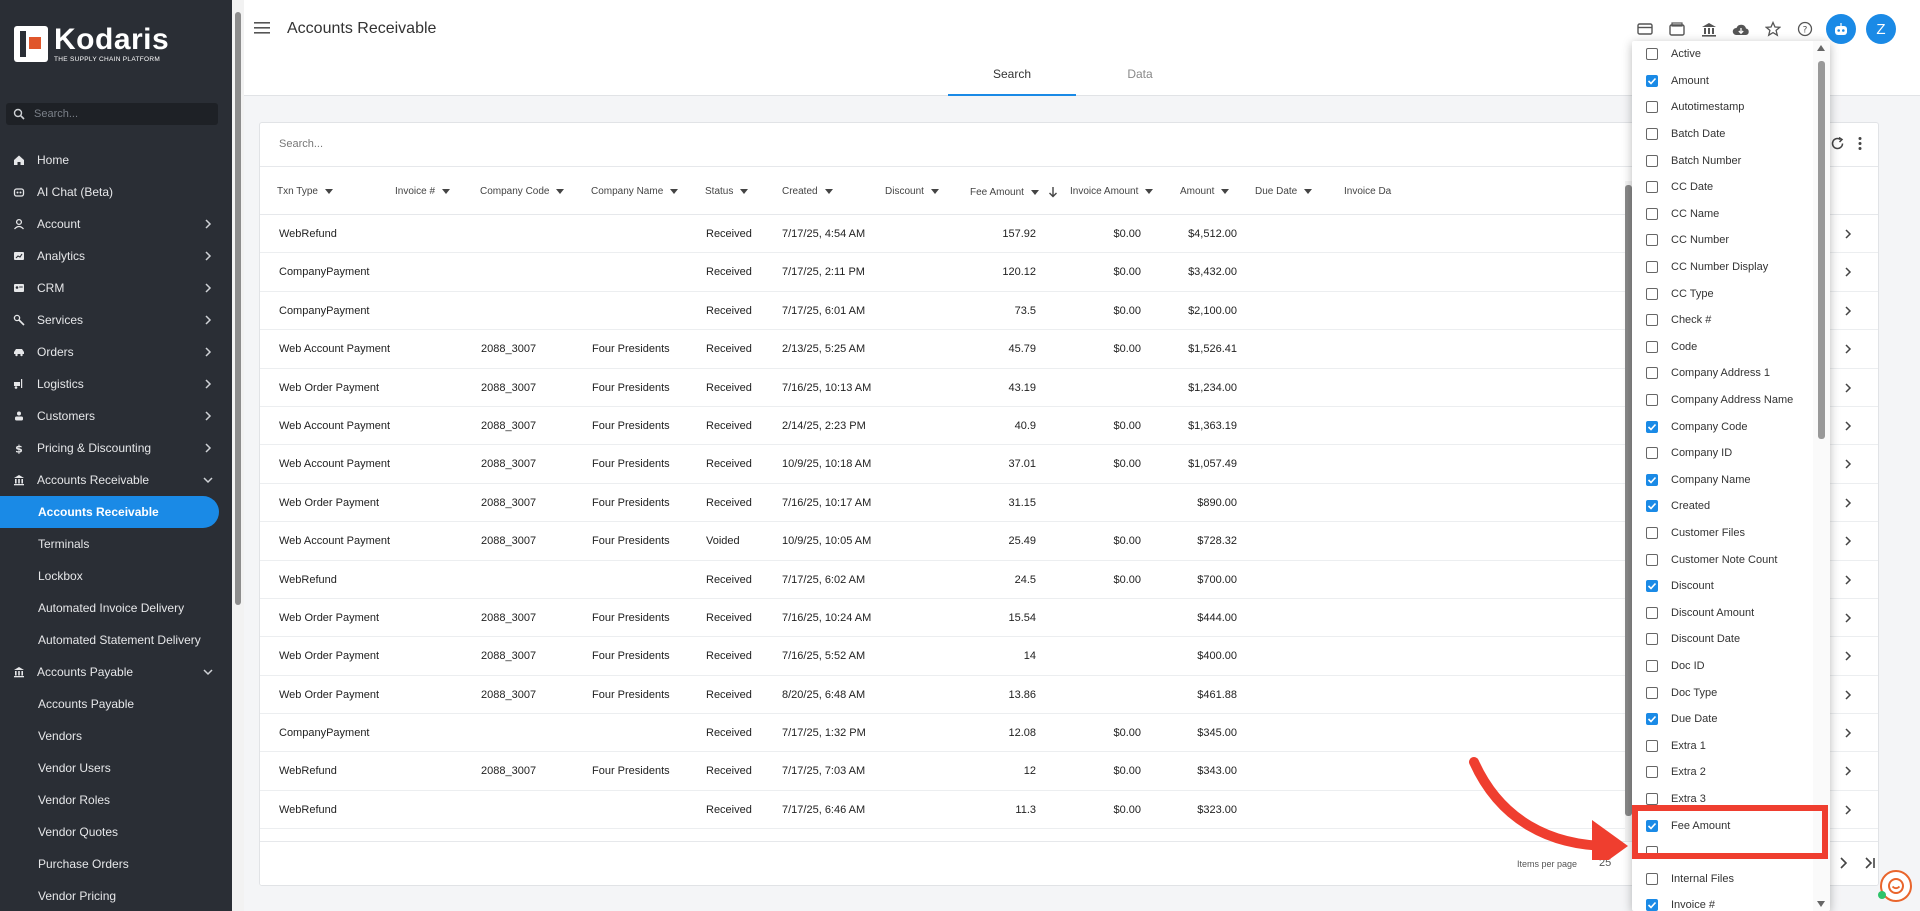 The height and width of the screenshot is (911, 1920). I want to click on sidebar-item-home: Home, so click(116, 160).